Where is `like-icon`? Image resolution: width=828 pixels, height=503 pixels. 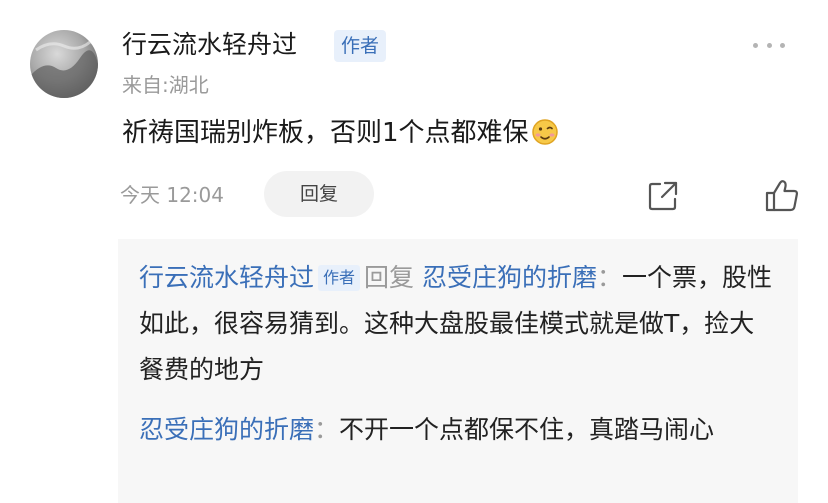
like-icon is located at coordinates (782, 196).